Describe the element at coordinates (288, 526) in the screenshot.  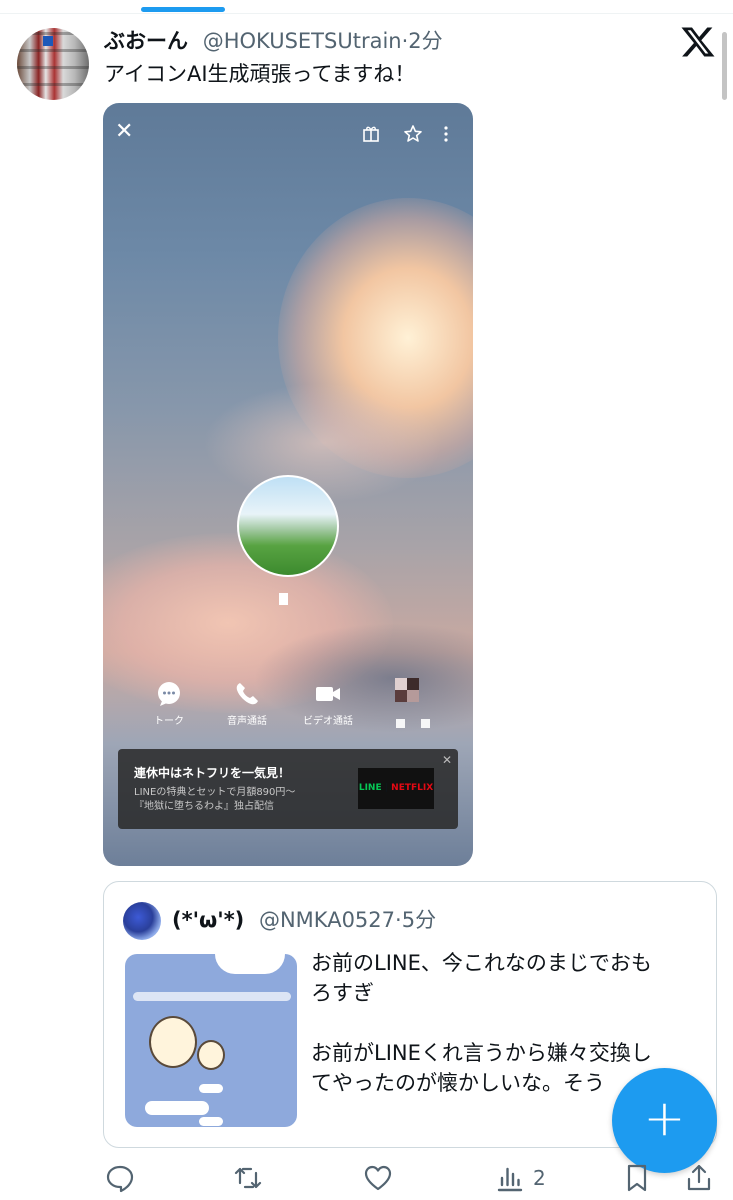
I see `profile-photo` at that location.